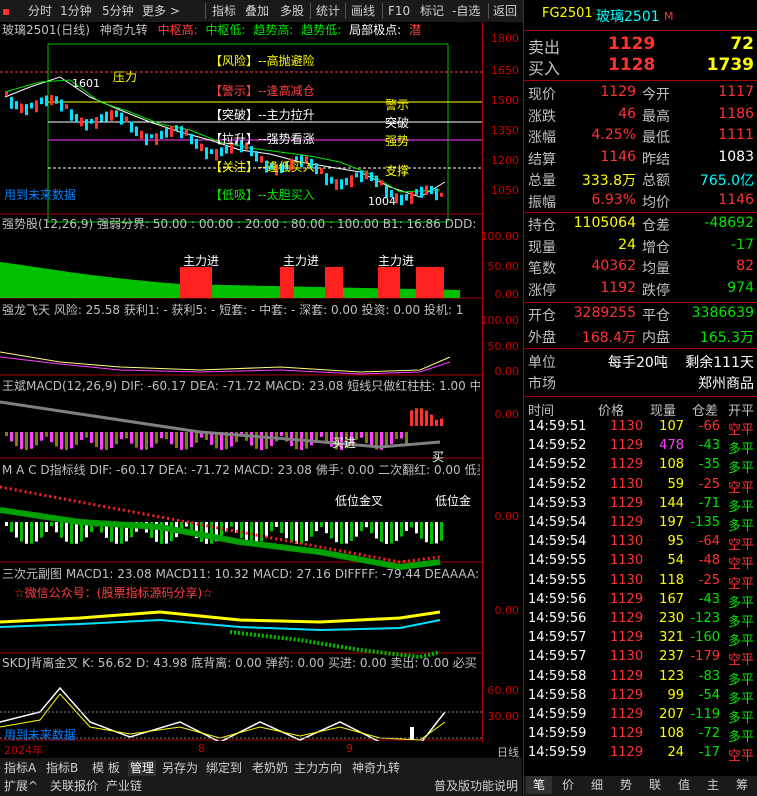  I want to click on tick-row: 14:59:55 1130 118 -25 空平, so click(640, 582).